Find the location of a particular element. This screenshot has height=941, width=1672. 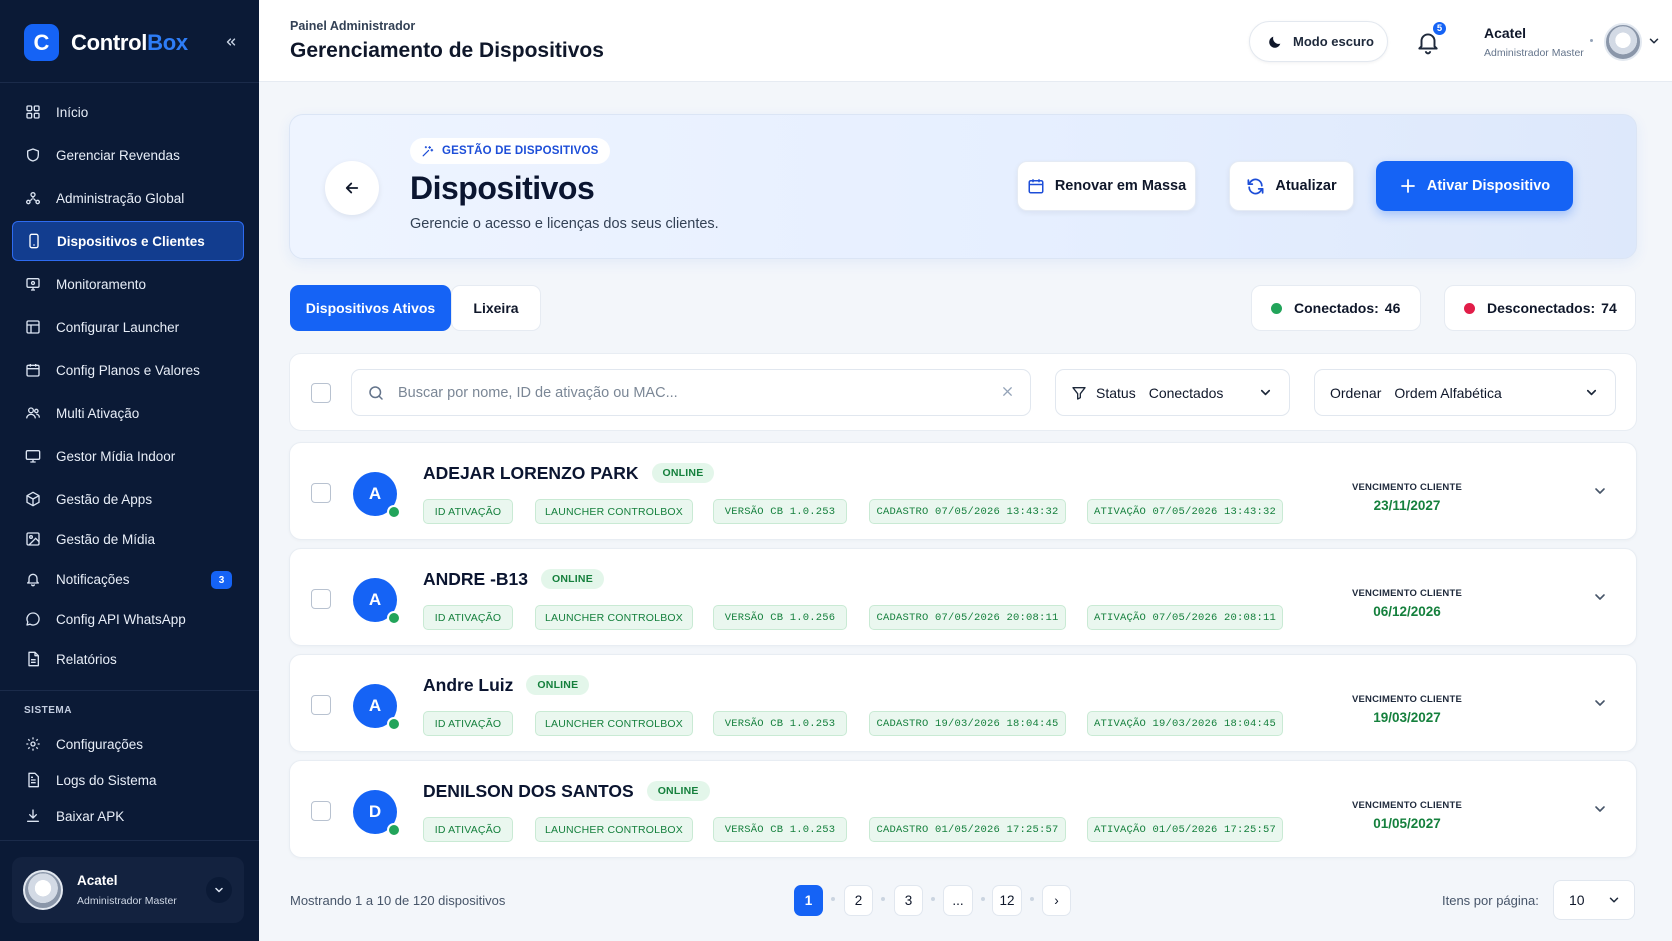

sidebar-item-midia-indoor: Gestor Mídia Indoor is located at coordinates (128, 456).